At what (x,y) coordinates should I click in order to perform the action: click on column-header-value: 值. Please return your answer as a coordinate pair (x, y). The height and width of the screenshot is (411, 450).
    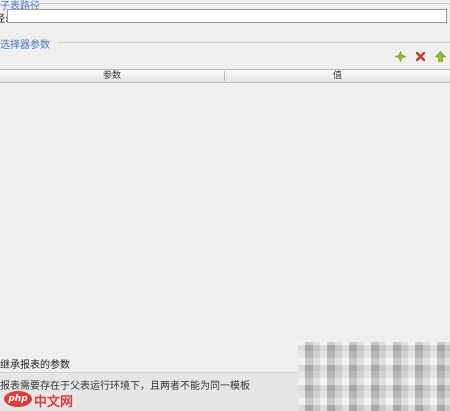
    Looking at the image, I should click on (337, 76).